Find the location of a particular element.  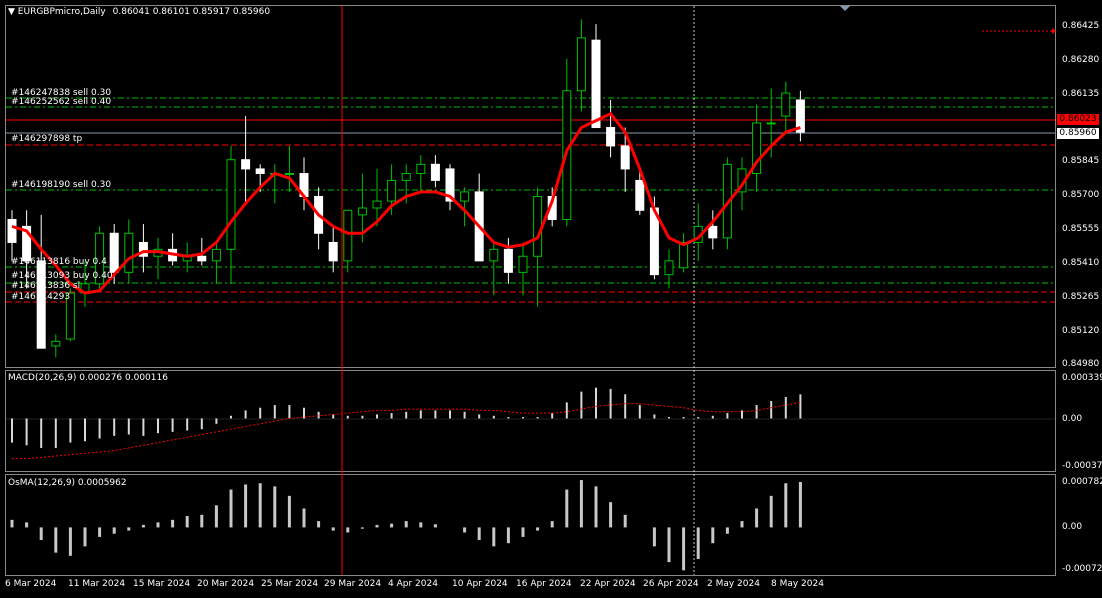

macd-label: MACD(20,26,9) 0.000276 0.000116 is located at coordinates (88, 378).